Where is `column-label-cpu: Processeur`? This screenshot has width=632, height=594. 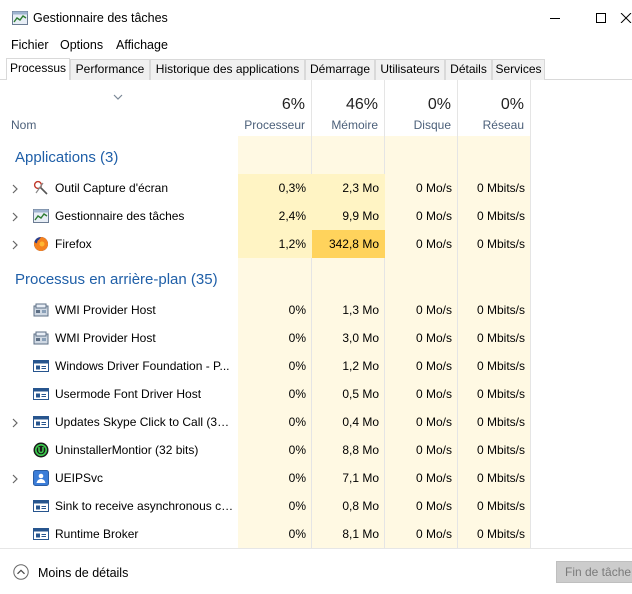
column-label-cpu: Processeur is located at coordinates (274, 125).